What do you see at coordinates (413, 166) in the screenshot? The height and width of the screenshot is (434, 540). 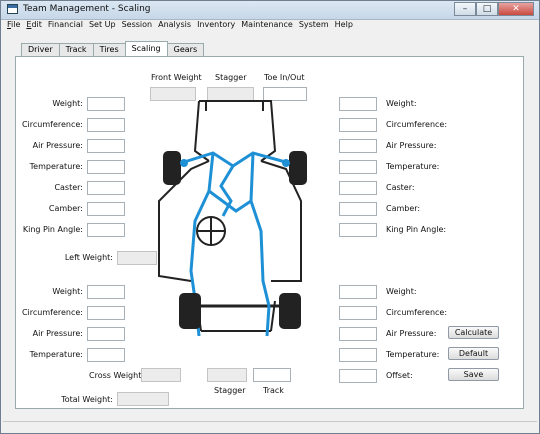 I see `rf-temp-label: Temperature:` at bounding box center [413, 166].